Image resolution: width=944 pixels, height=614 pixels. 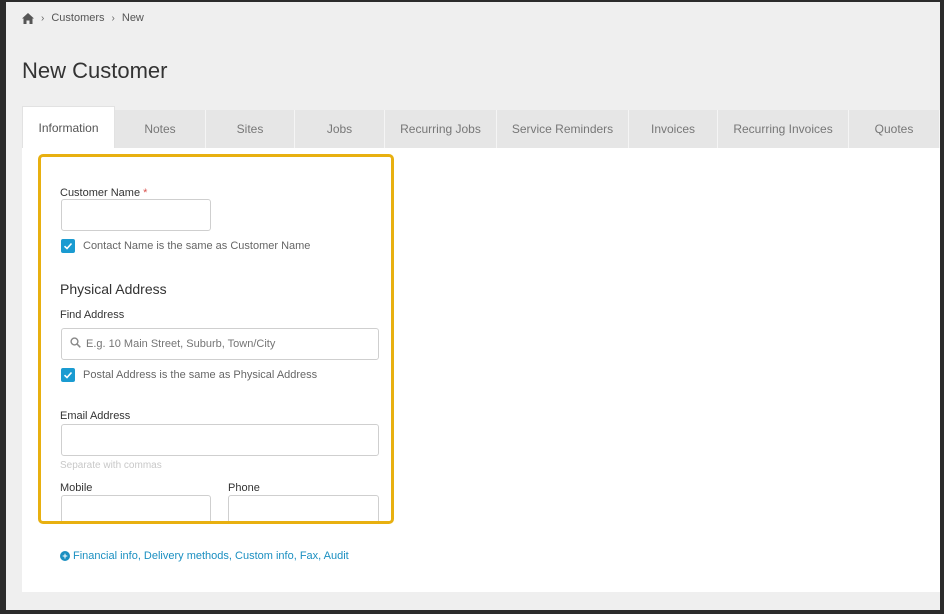 What do you see at coordinates (220, 440) in the screenshot?
I see `email-input` at bounding box center [220, 440].